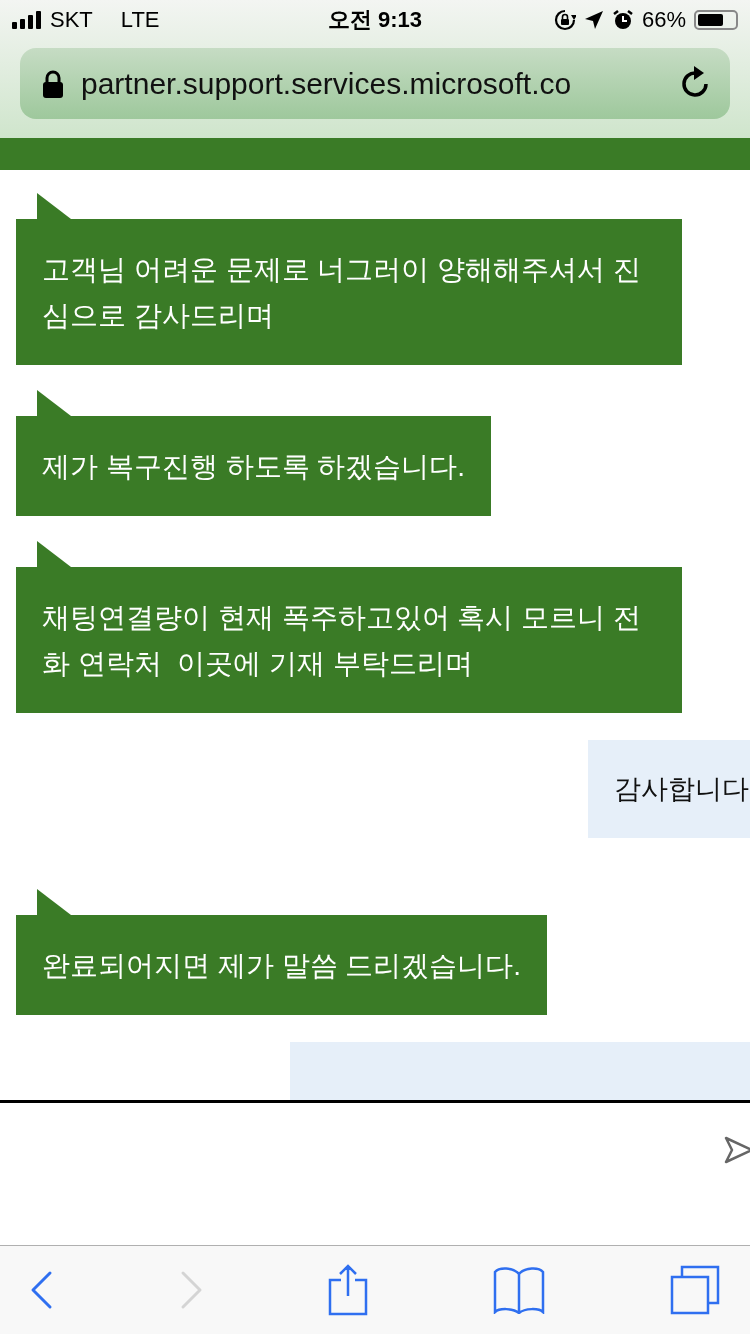 Image resolution: width=750 pixels, height=1334 pixels. Describe the element at coordinates (27, 20) in the screenshot. I see `signal-icon` at that location.